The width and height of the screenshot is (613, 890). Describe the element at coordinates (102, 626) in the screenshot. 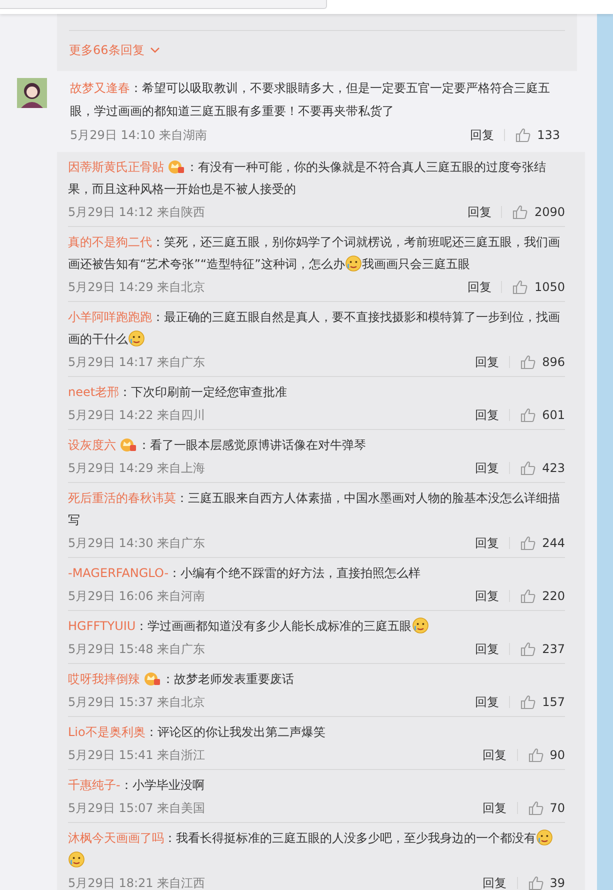

I see `user-name-link: HGFFTYUIU` at that location.